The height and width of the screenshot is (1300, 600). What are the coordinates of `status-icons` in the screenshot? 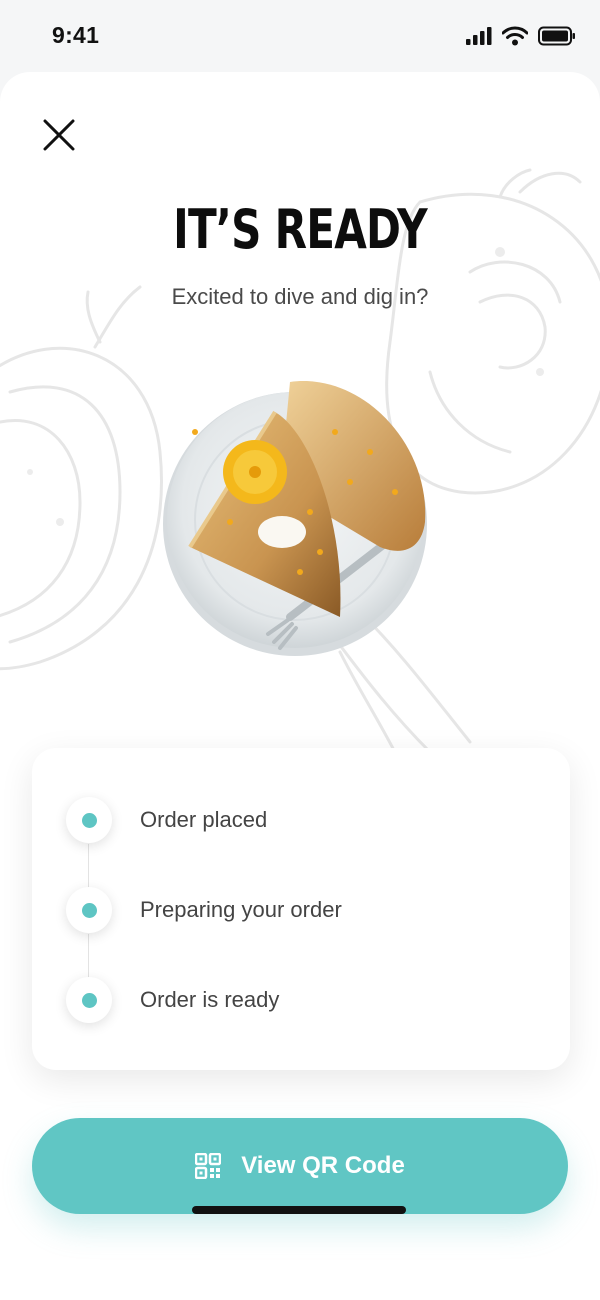 It's located at (521, 36).